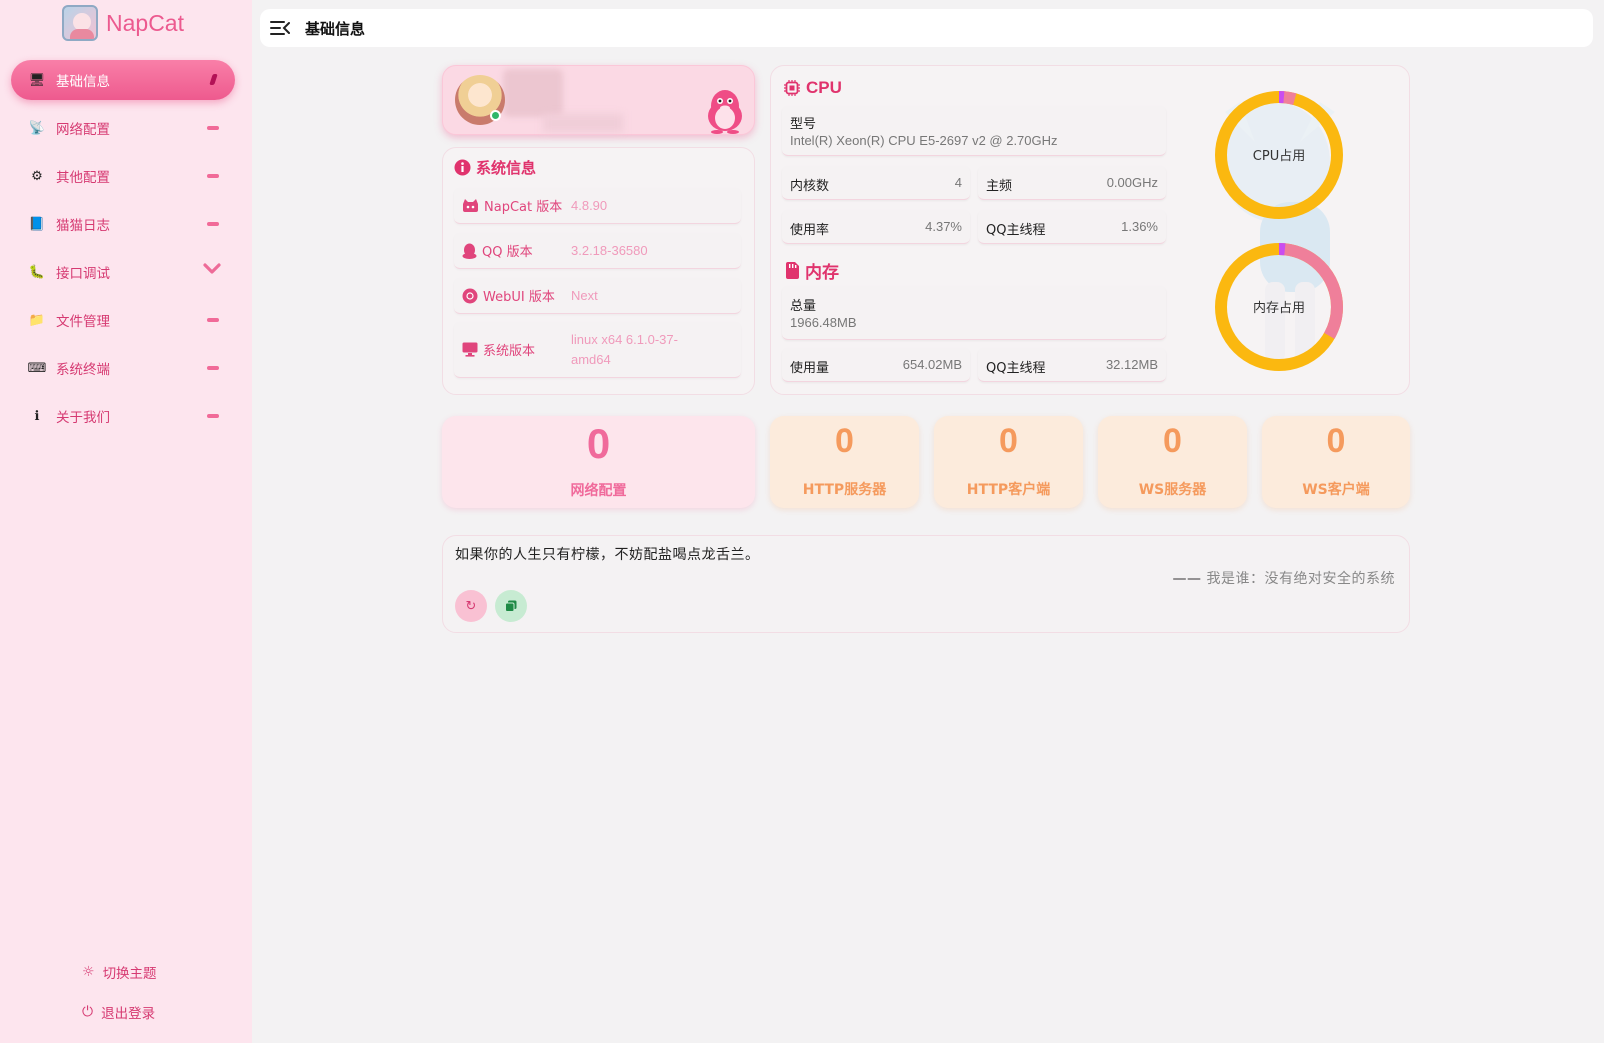 The width and height of the screenshot is (1604, 1043). I want to click on memory-usage-gauge: 内存占用, so click(1279, 307).